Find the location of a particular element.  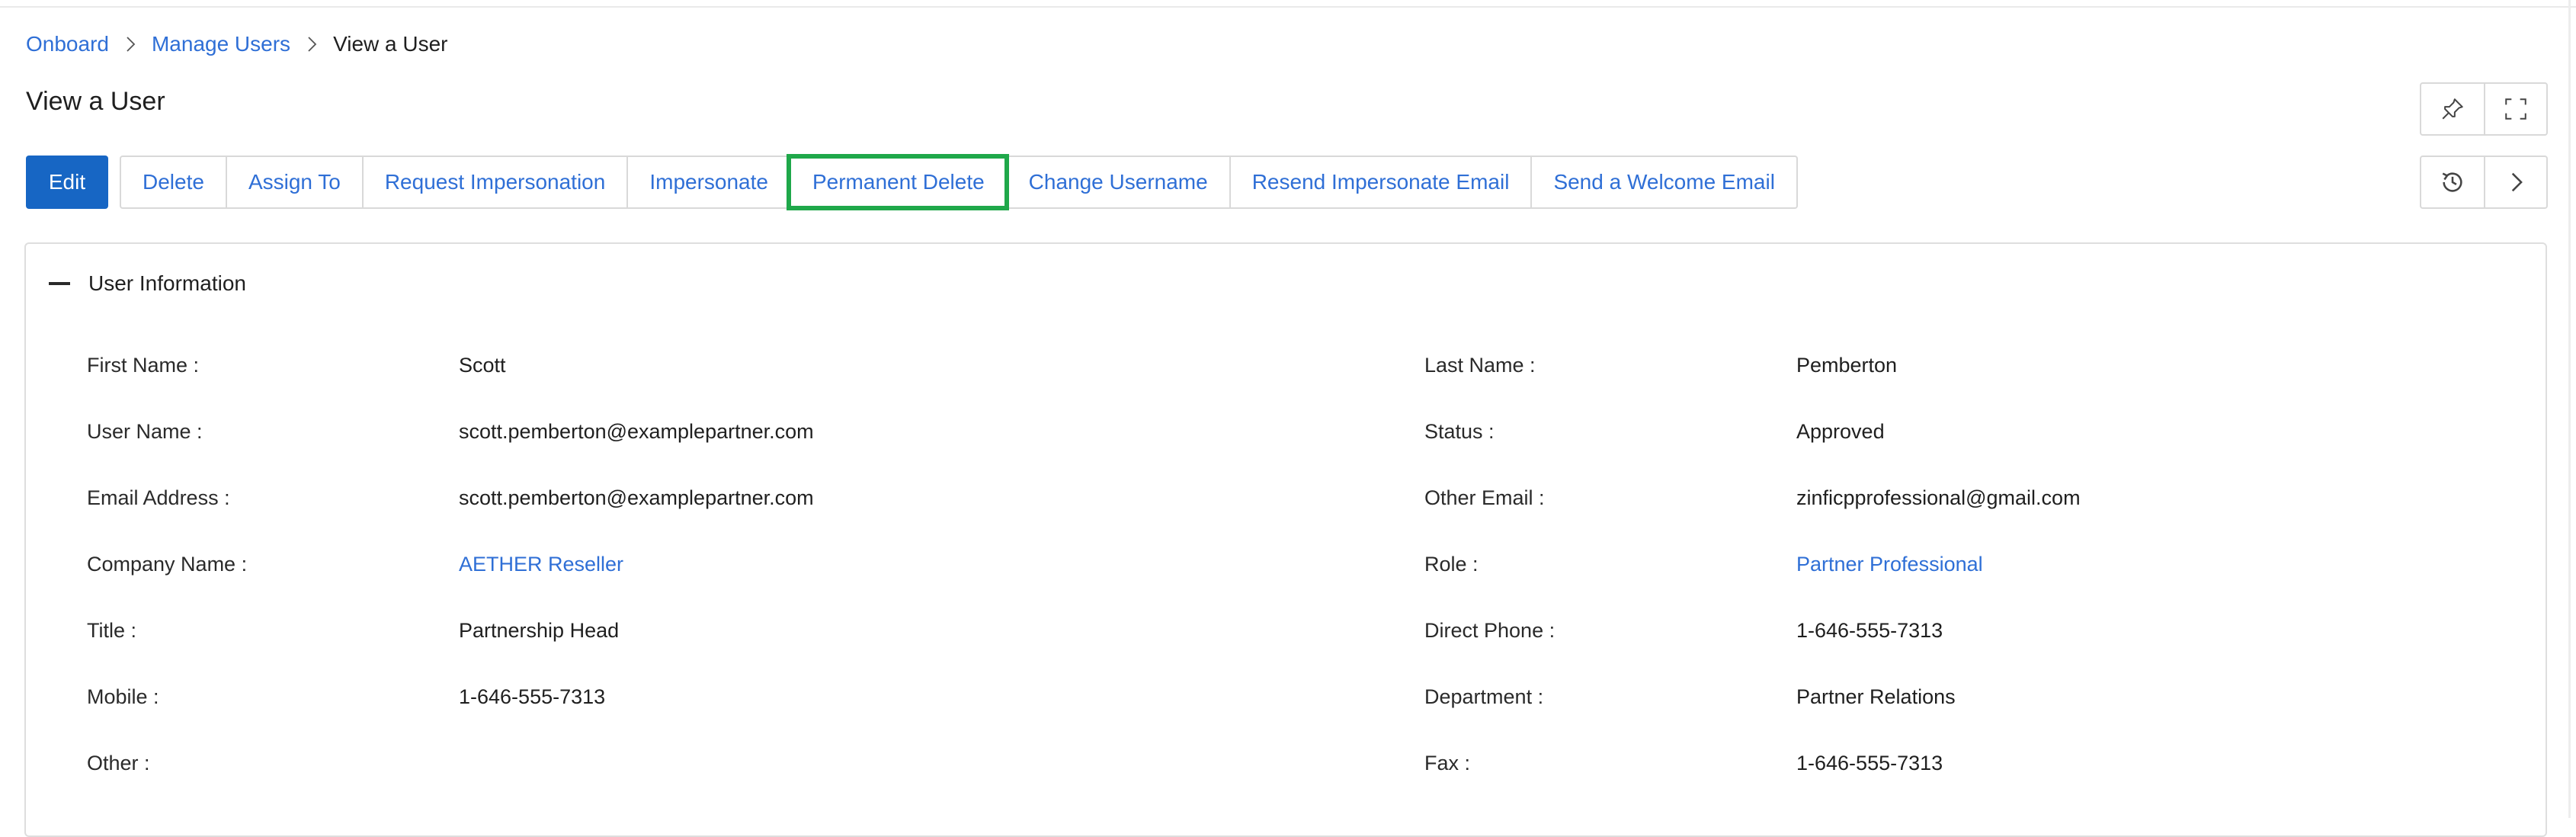

history-button is located at coordinates (2452, 182).